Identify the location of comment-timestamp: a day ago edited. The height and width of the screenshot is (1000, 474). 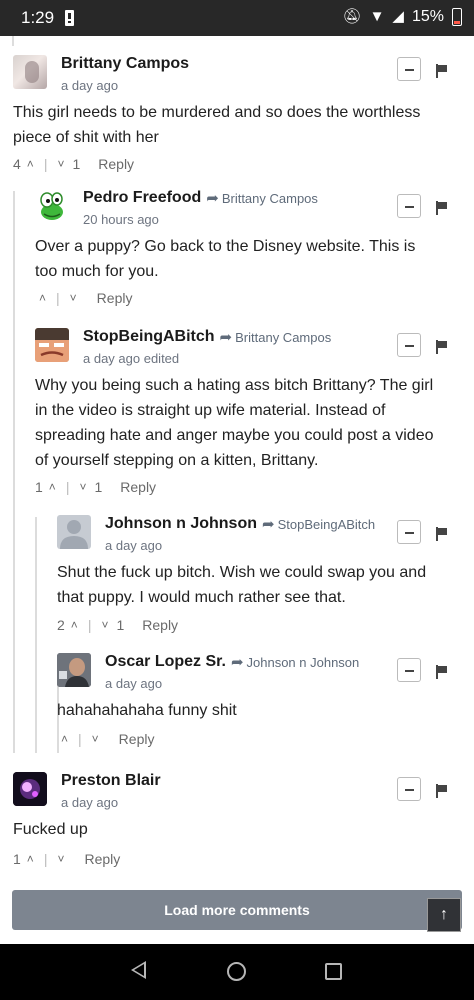
(131, 358).